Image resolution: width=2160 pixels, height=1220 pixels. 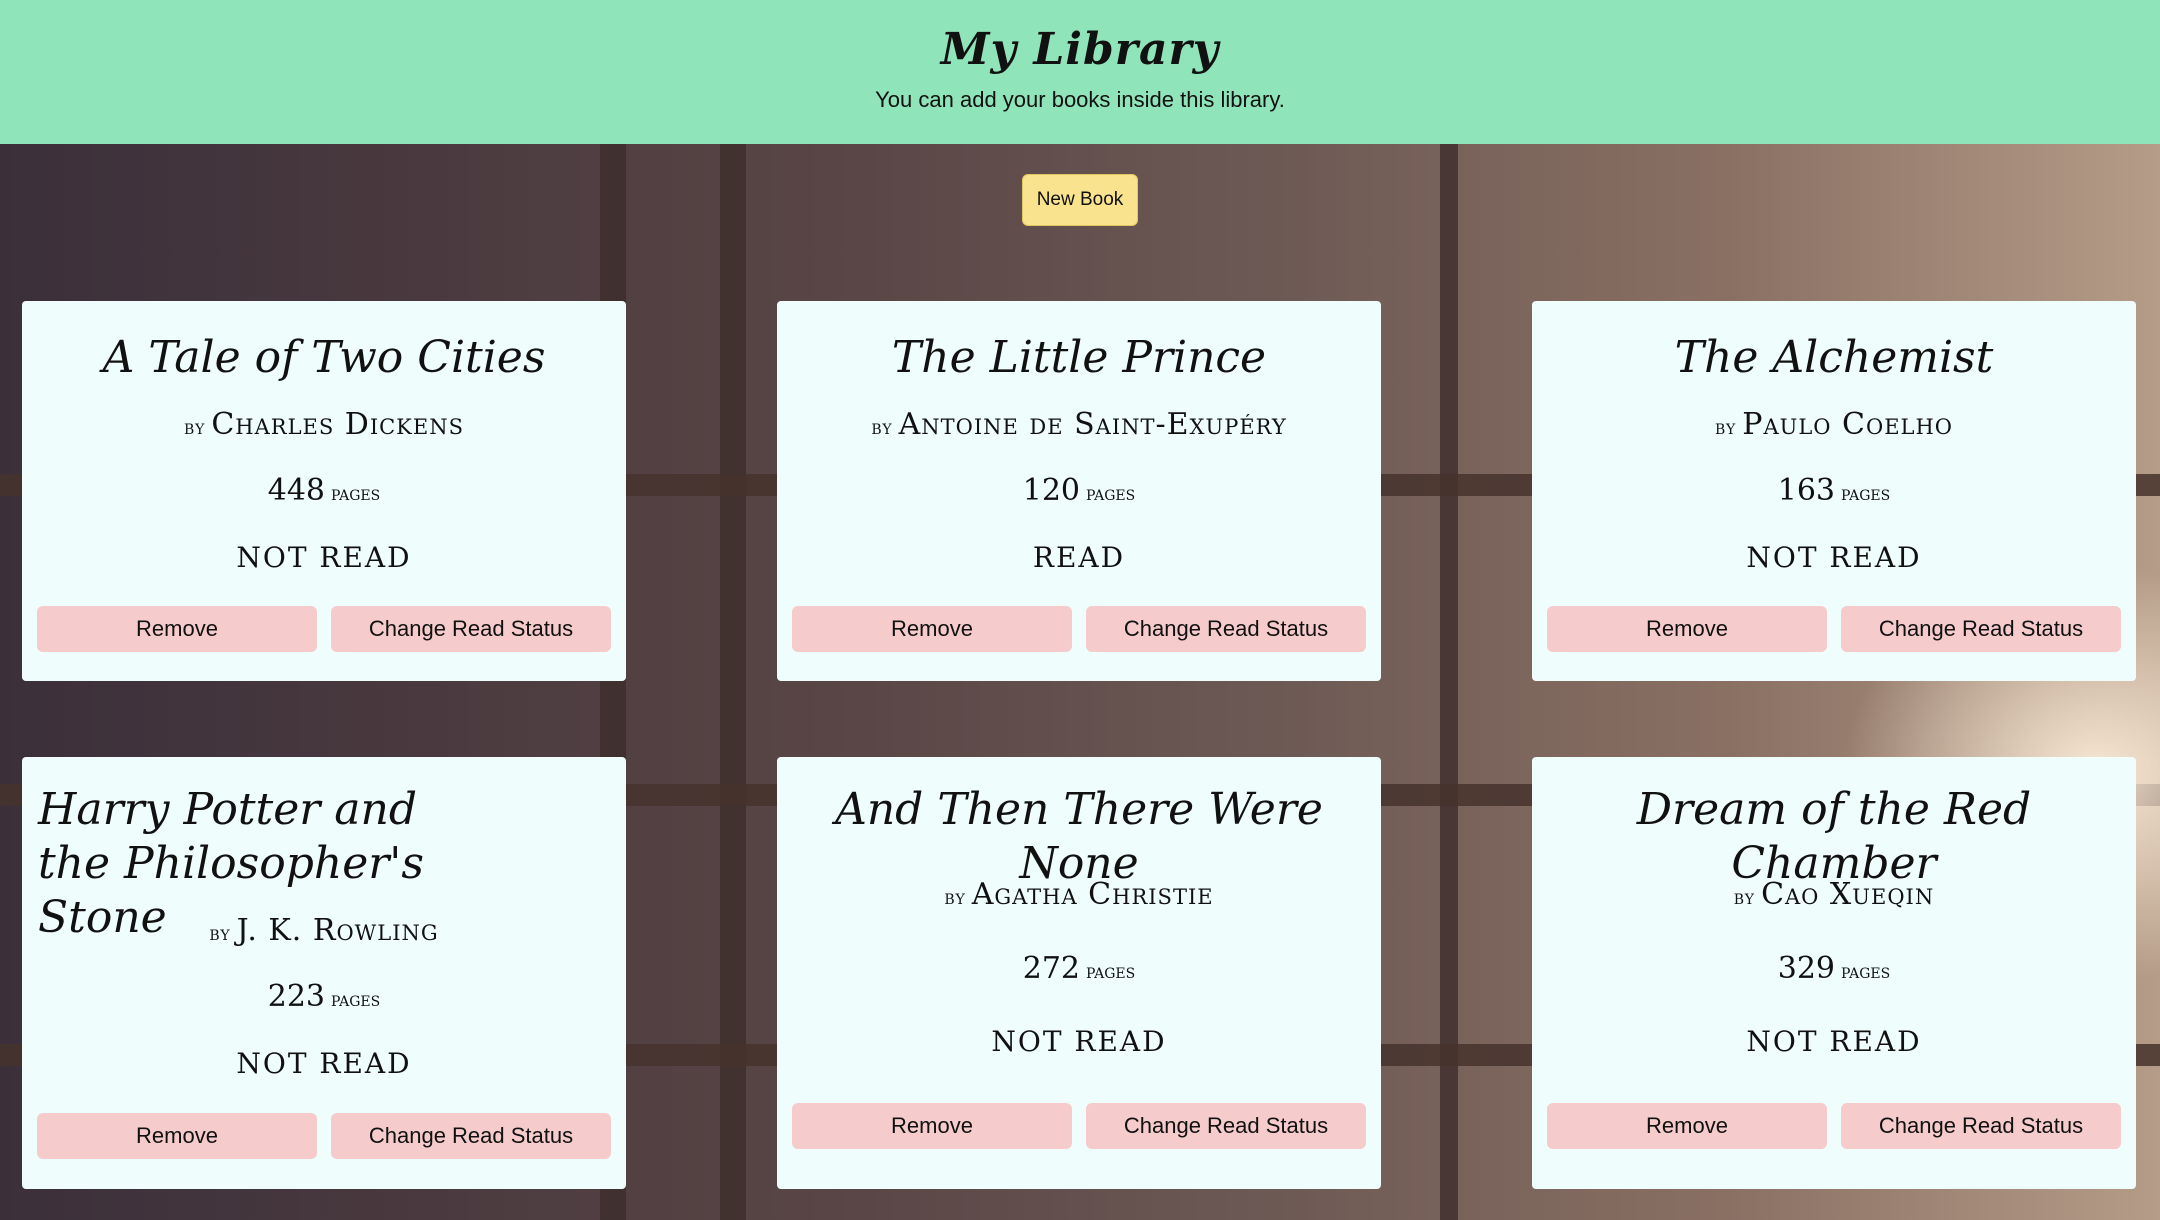 I want to click on book-author: by J. K. Rowling, so click(x=324, y=930).